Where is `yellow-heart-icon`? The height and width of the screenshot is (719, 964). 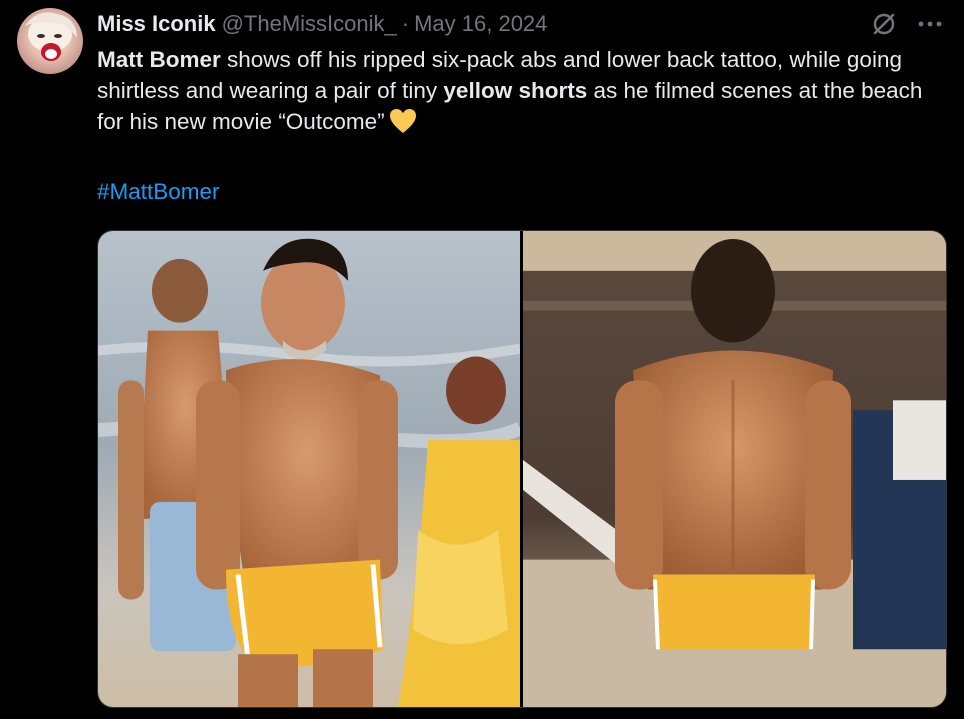 yellow-heart-icon is located at coordinates (403, 121).